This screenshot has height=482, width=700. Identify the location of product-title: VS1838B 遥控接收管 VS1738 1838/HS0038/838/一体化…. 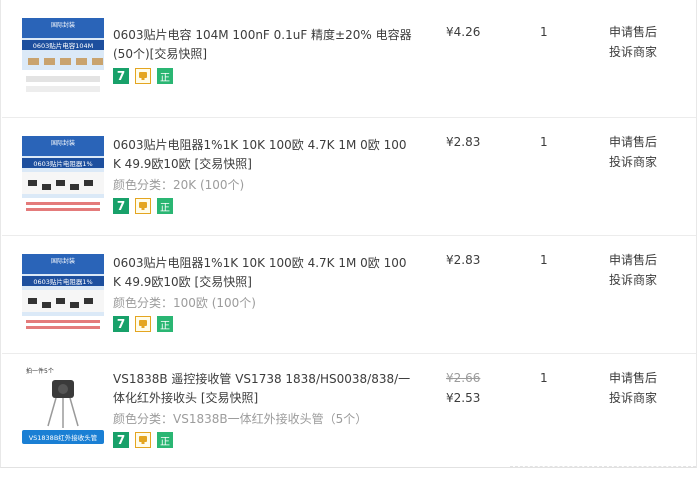
(263, 389).